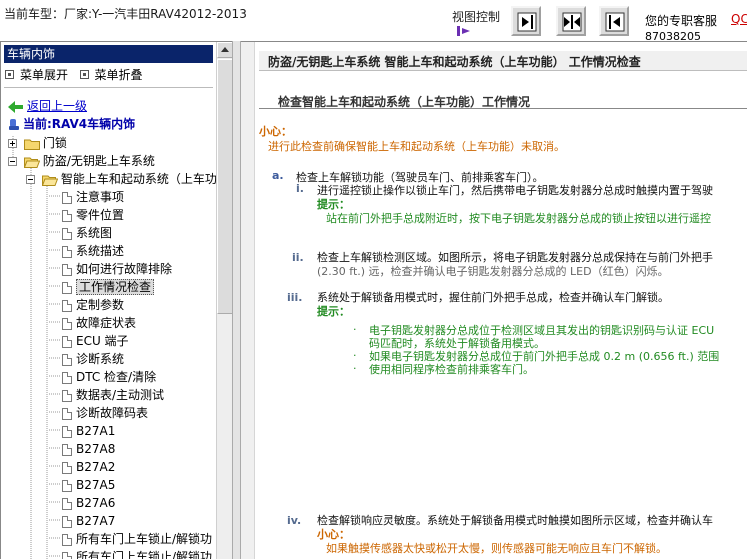  Describe the element at coordinates (248, 300) in the screenshot. I see `content-scrollbar` at that location.